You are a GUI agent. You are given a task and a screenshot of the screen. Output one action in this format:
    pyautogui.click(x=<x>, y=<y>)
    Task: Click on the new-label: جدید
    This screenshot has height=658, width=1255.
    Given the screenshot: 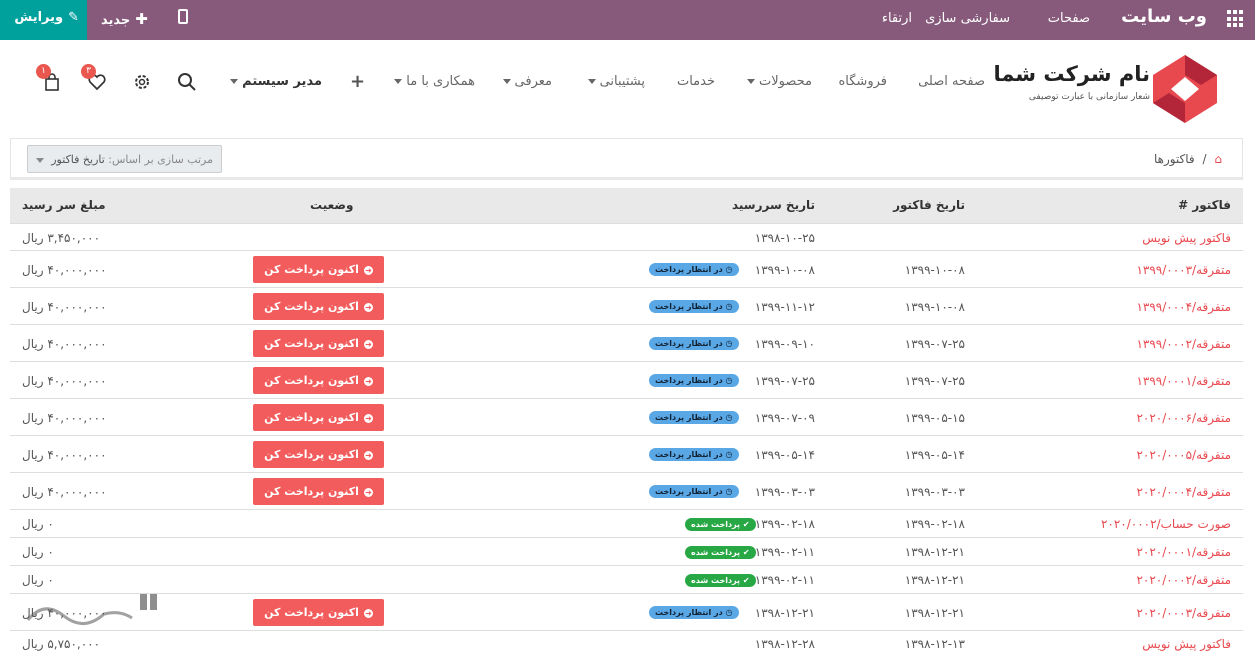 What is the action you would take?
    pyautogui.click(x=116, y=20)
    